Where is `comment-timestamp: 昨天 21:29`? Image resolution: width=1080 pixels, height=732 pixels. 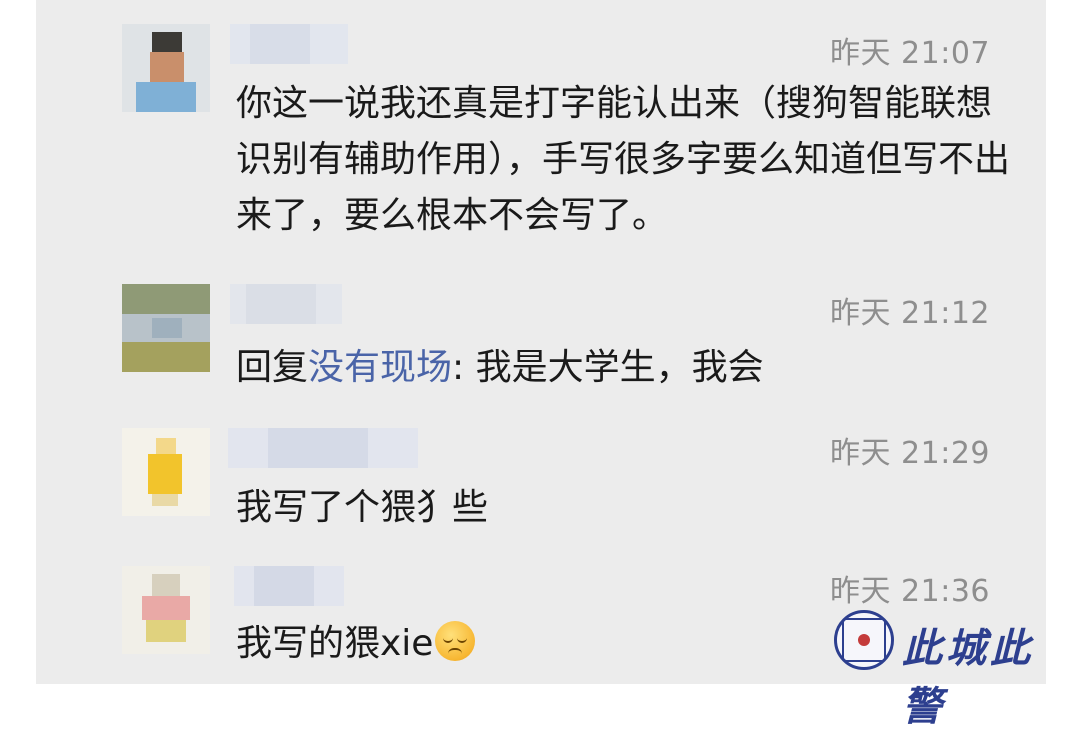
comment-timestamp: 昨天 21:29 is located at coordinates (910, 453).